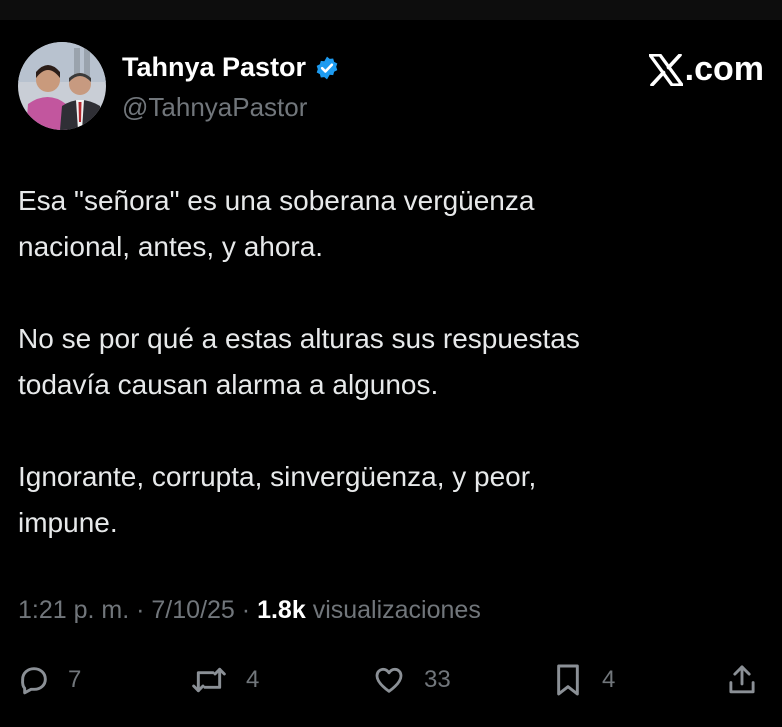 The height and width of the screenshot is (727, 782). I want to click on top-strip, so click(391, 10).